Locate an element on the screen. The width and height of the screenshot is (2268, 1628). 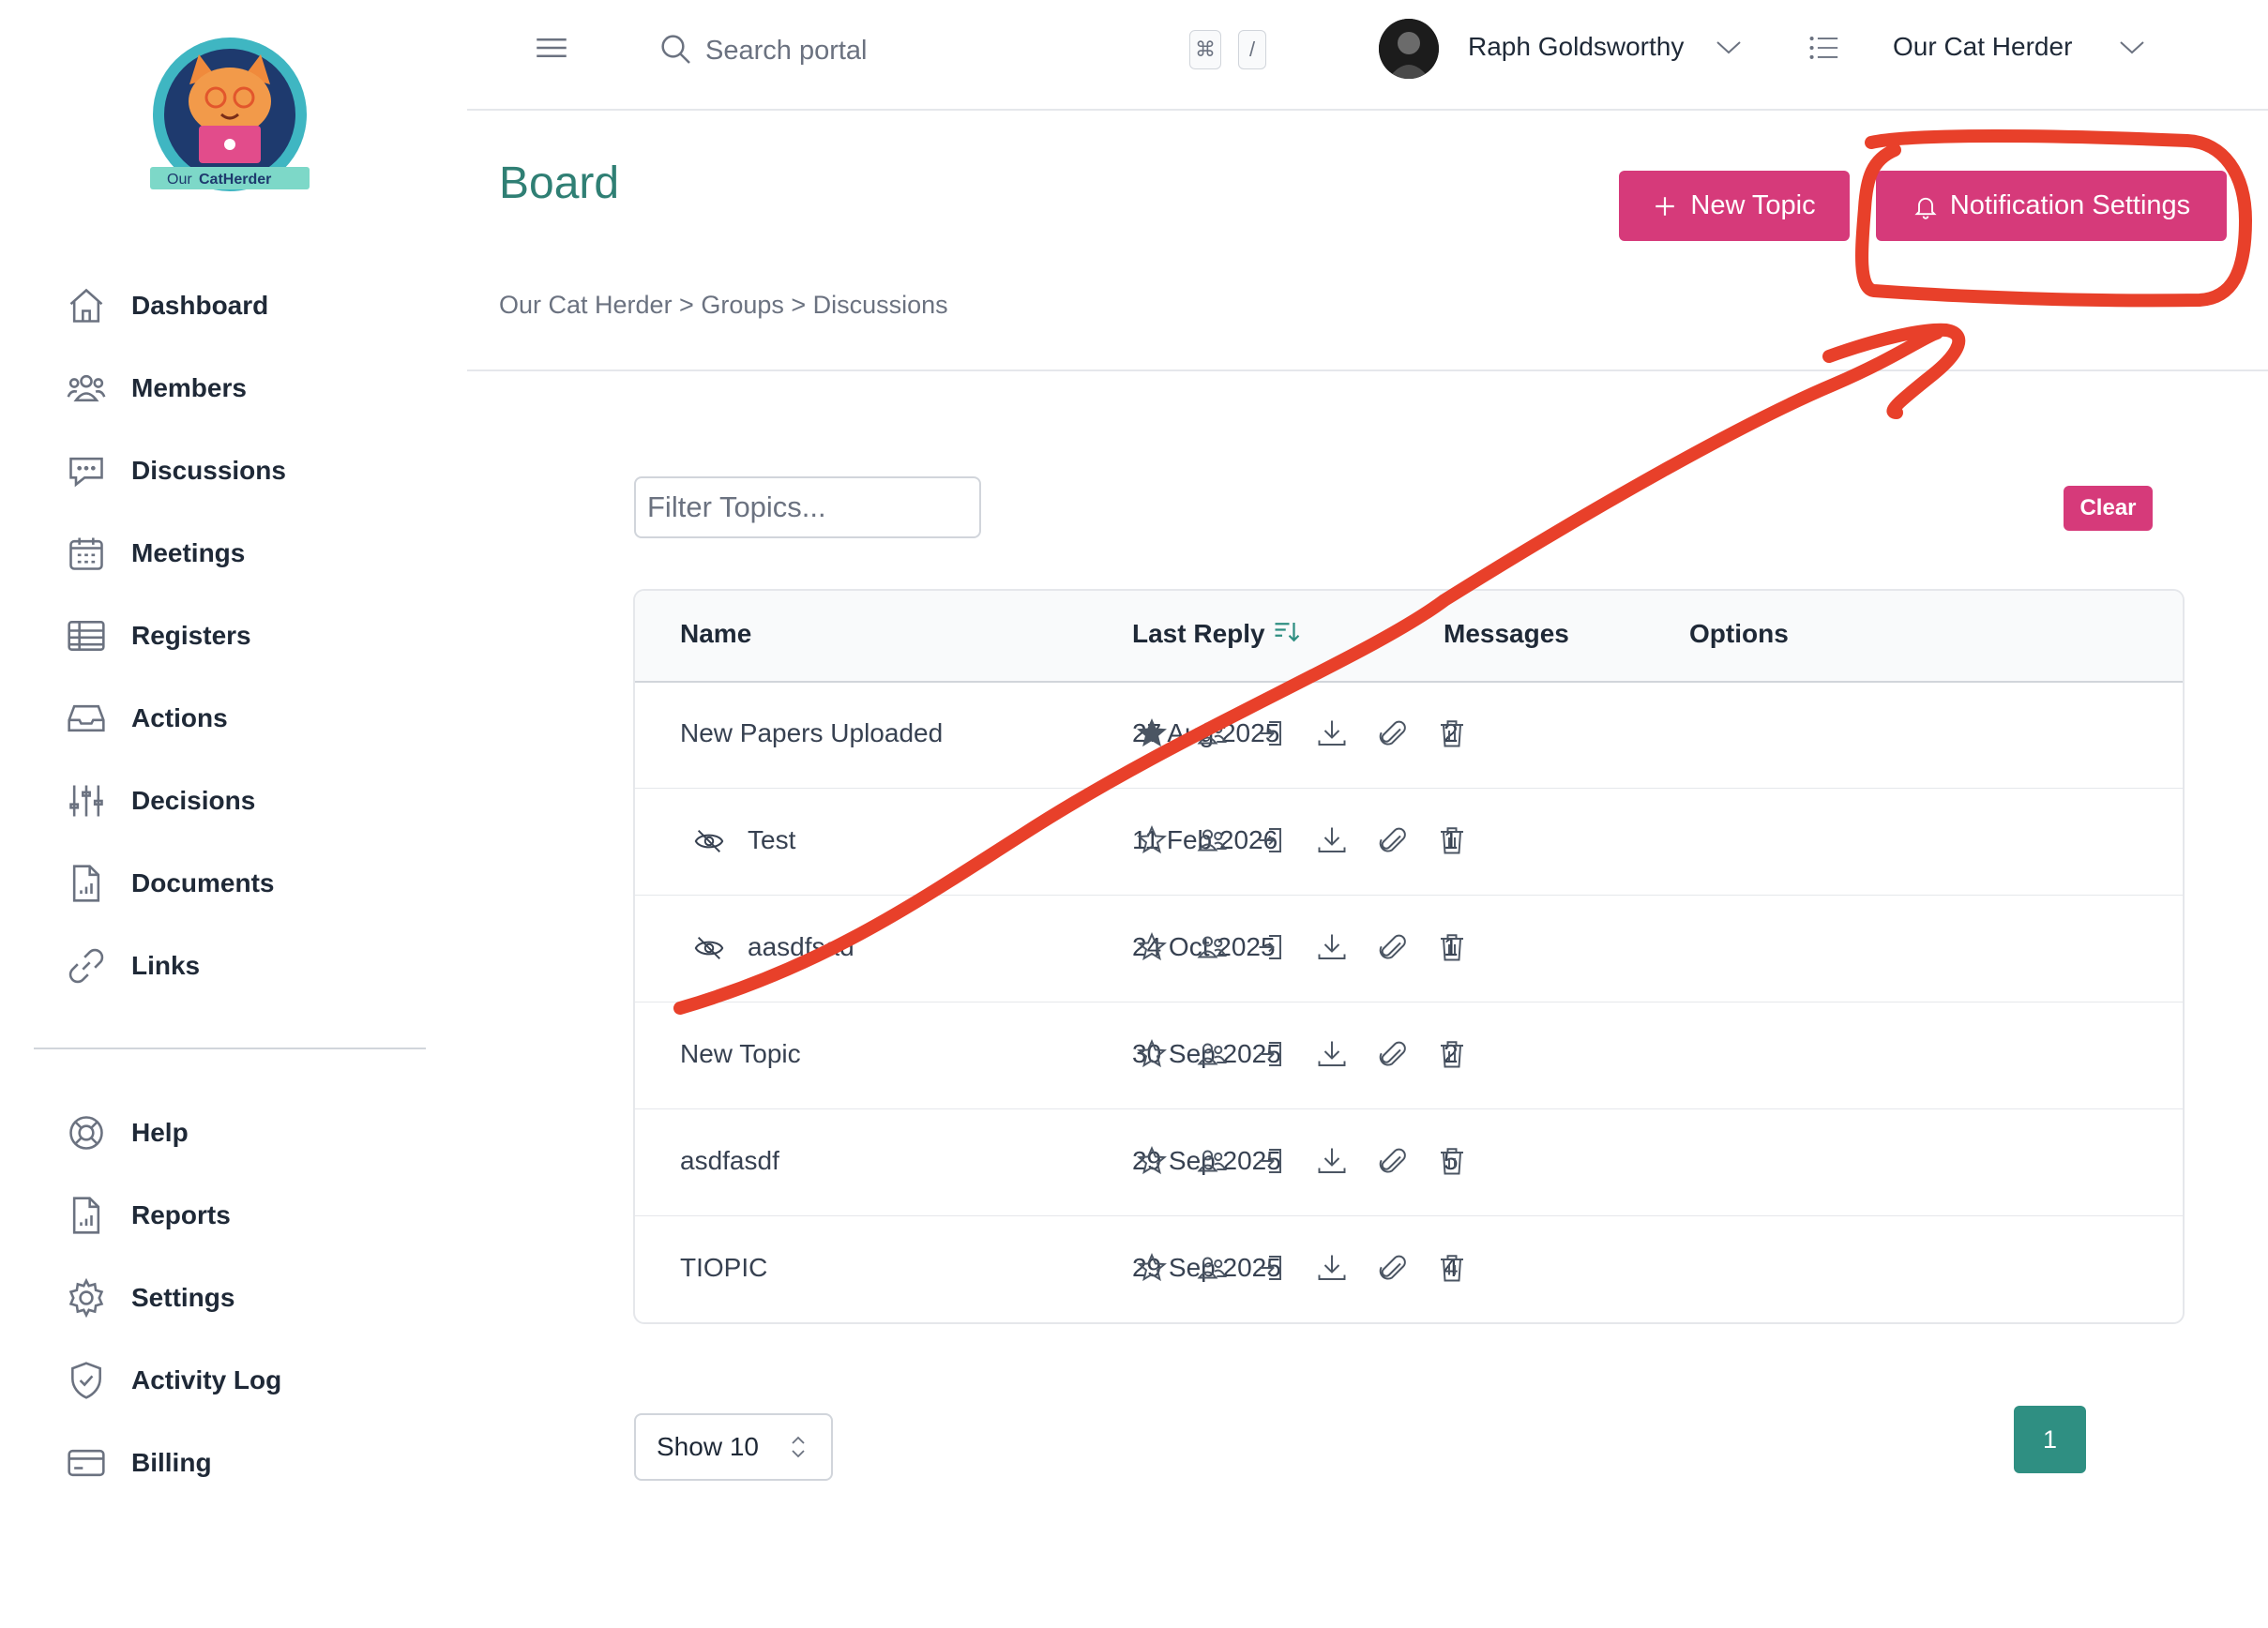
table-row: New Topic 30 Sep 2025 2 is located at coordinates (1409, 1055).